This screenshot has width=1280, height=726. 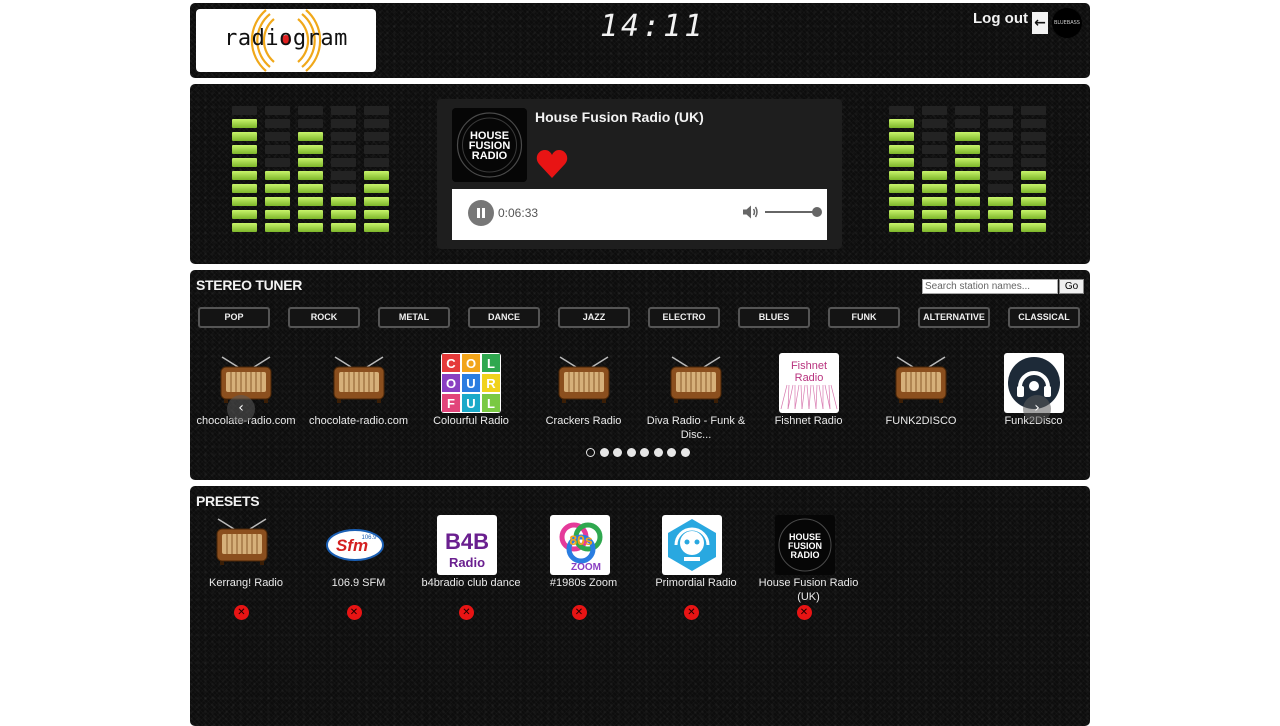 I want to click on arrow-left-icon: ←, so click(x=1040, y=23).